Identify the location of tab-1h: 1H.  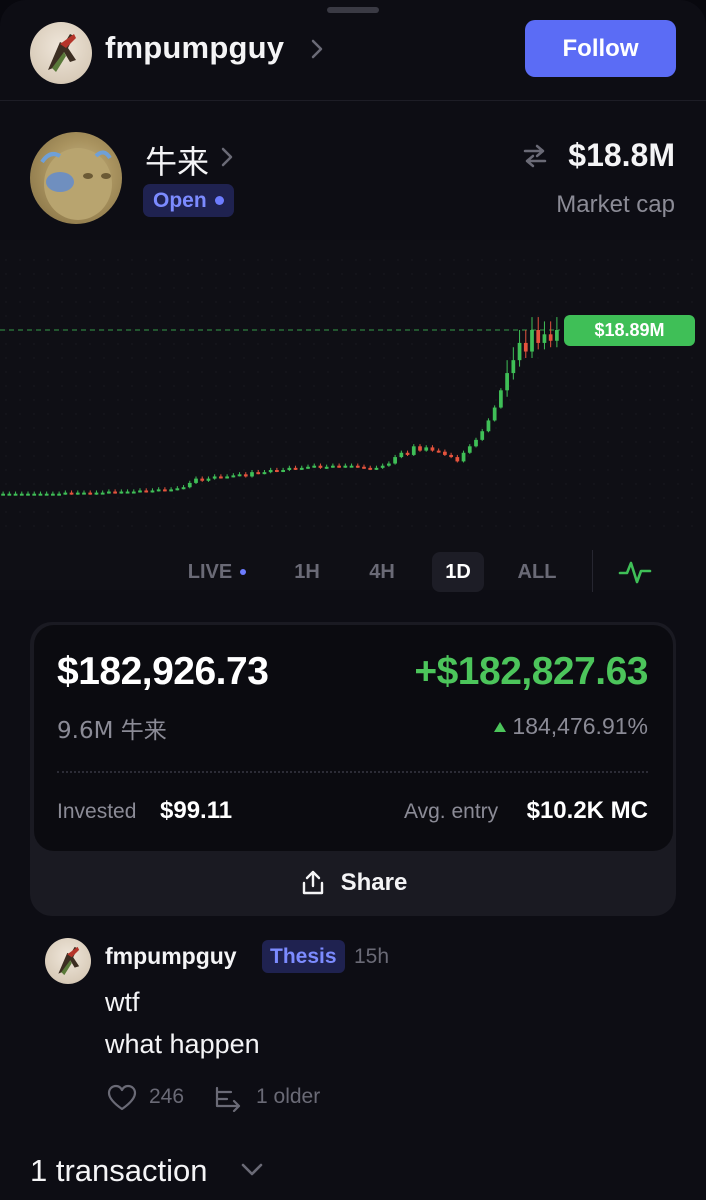
(307, 572).